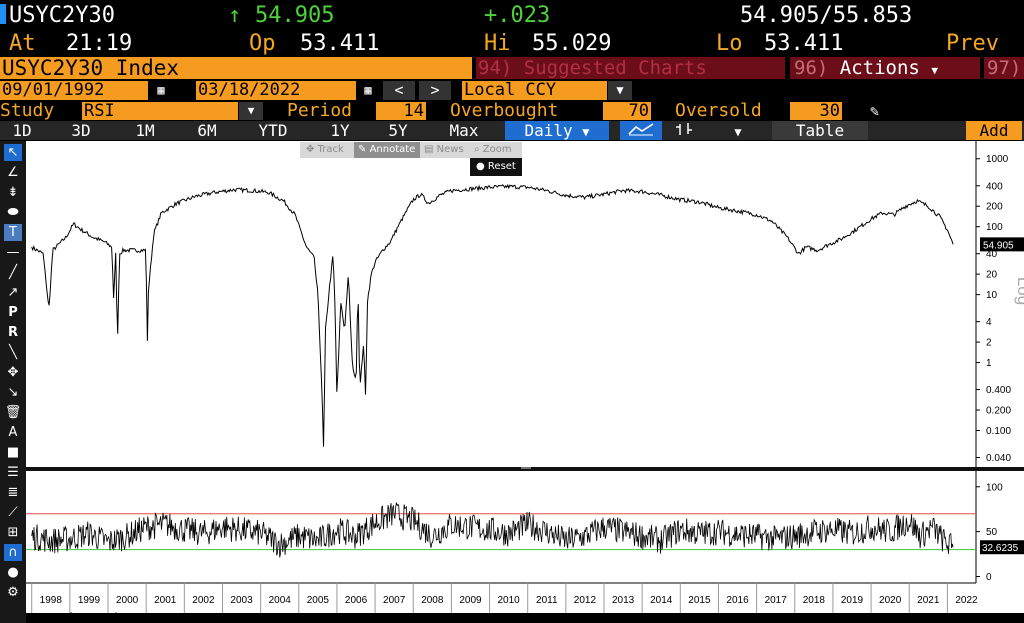 The width and height of the screenshot is (1024, 623). Describe the element at coordinates (972, 43) in the screenshot. I see `prev-label: Prev` at that location.